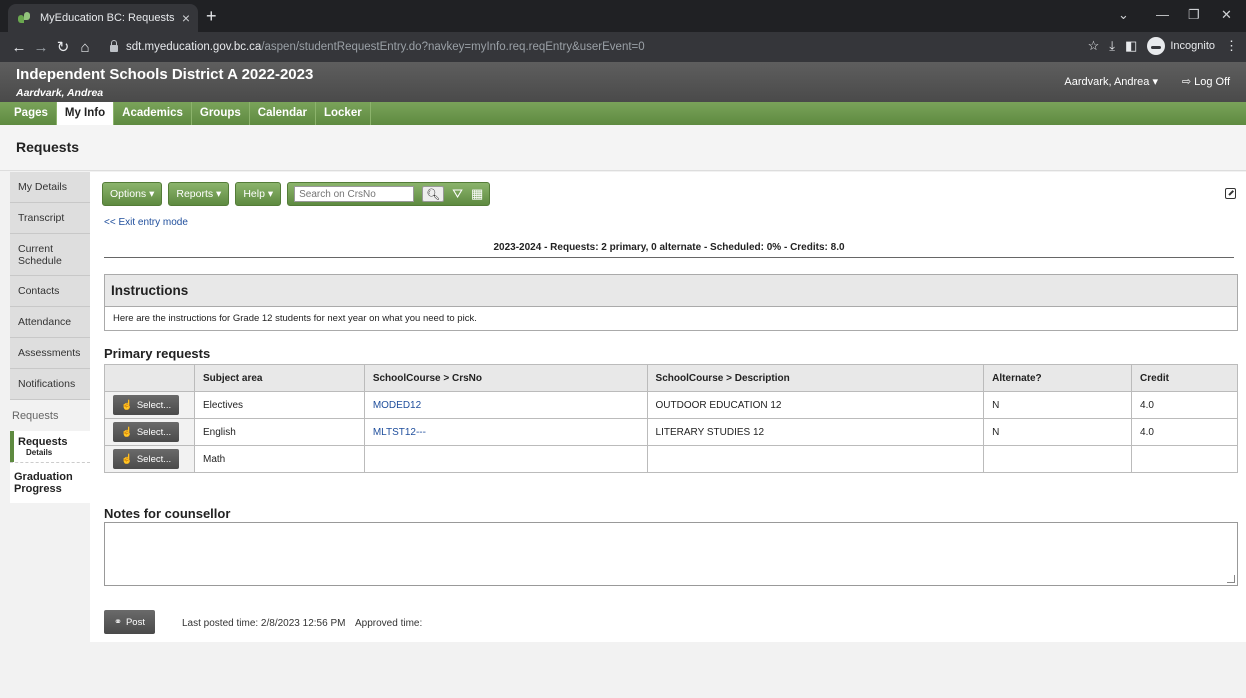 This screenshot has height=698, width=1246. Describe the element at coordinates (505, 405) in the screenshot. I see `crsno-cell: MODED12` at that location.